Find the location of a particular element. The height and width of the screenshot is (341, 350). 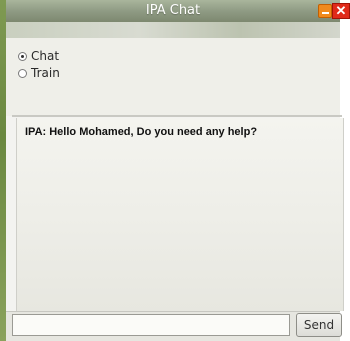

mode-option-label: Chat is located at coordinates (45, 56).